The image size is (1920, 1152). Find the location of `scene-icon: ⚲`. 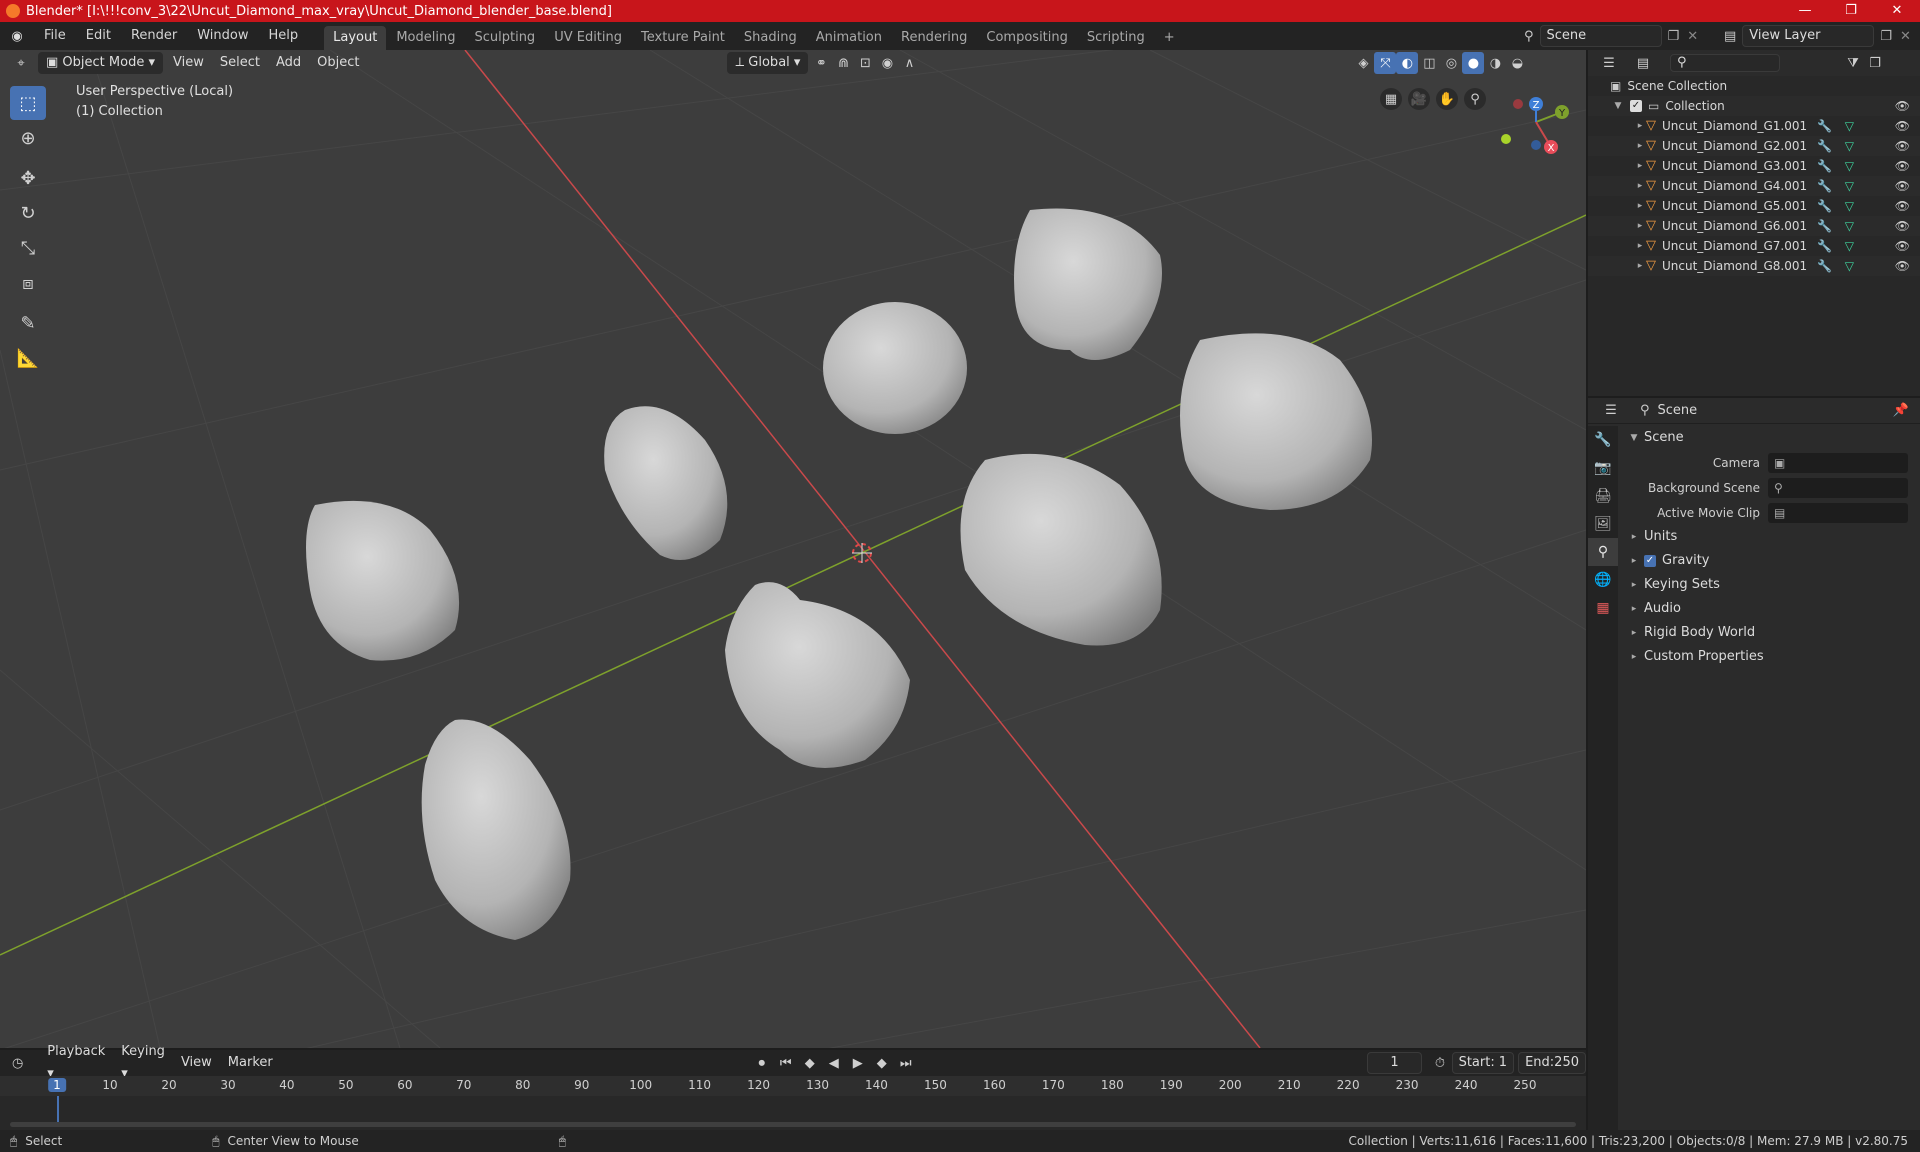

scene-icon: ⚲ is located at coordinates (1529, 36).